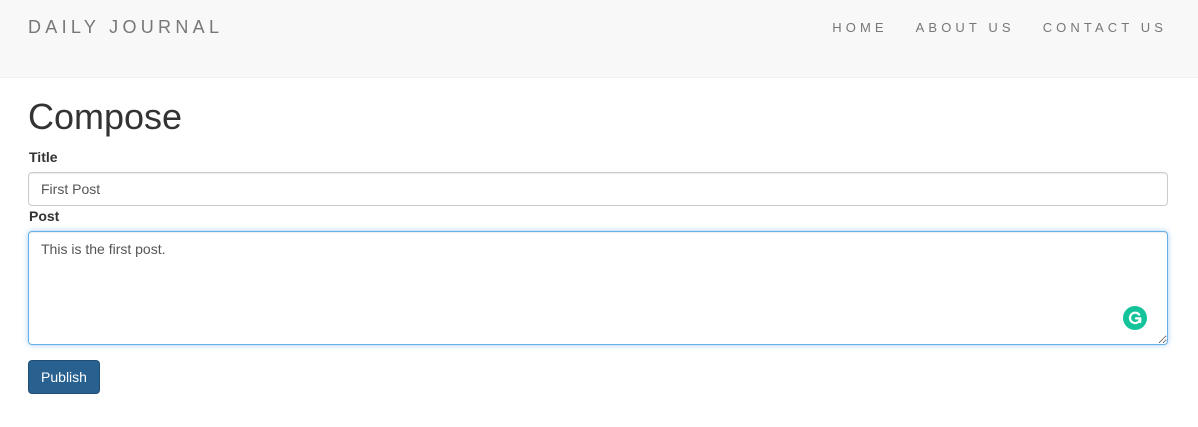 The height and width of the screenshot is (427, 1198). I want to click on grammarly-icon, so click(1135, 318).